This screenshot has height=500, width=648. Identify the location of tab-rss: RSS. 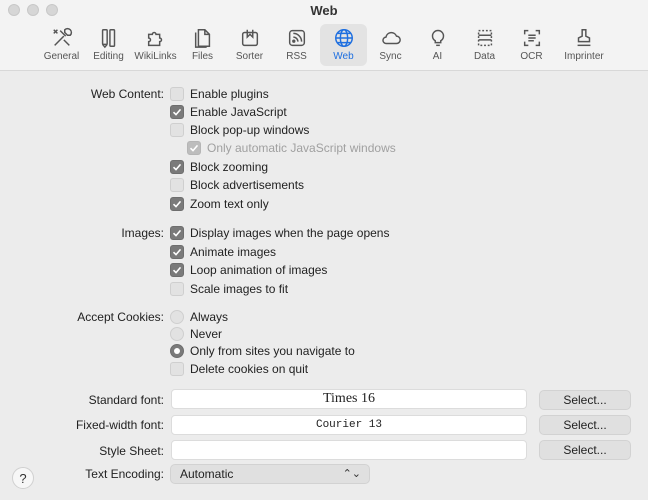
(296, 45).